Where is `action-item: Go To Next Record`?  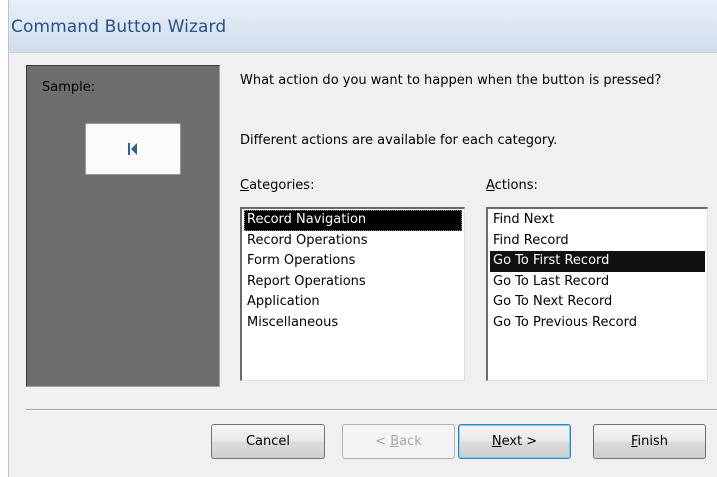
action-item: Go To Next Record is located at coordinates (597, 302).